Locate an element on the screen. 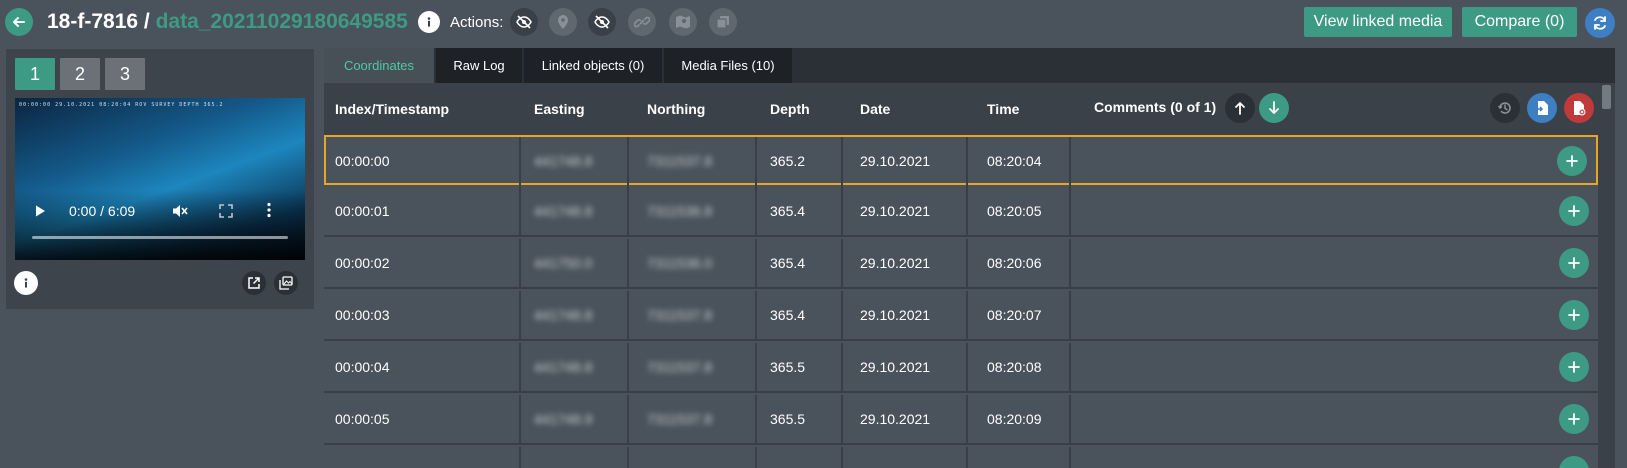  comment-next-button is located at coordinates (1274, 108).